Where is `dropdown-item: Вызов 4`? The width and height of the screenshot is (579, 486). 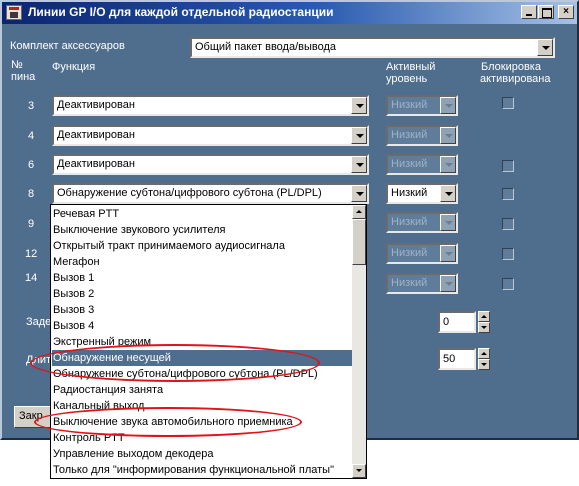 dropdown-item: Вызов 4 is located at coordinates (202, 326).